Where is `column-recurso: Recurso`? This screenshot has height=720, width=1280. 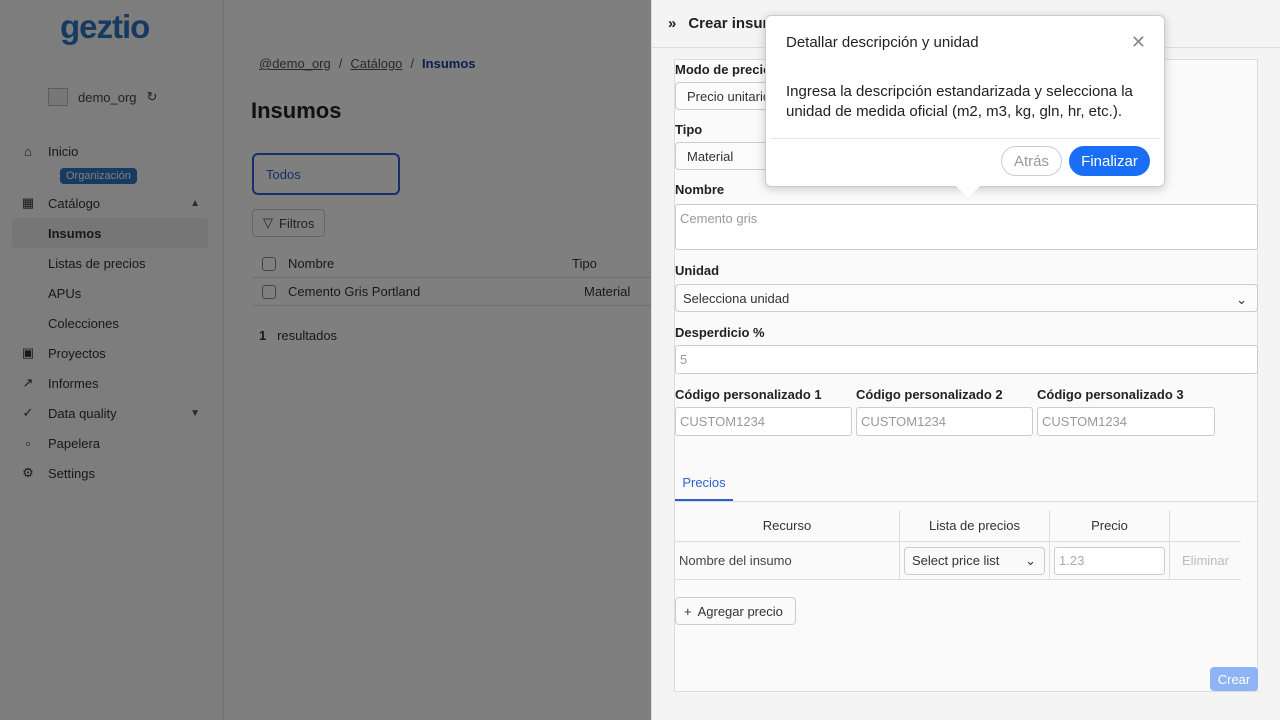
column-recurso: Recurso is located at coordinates (787, 525).